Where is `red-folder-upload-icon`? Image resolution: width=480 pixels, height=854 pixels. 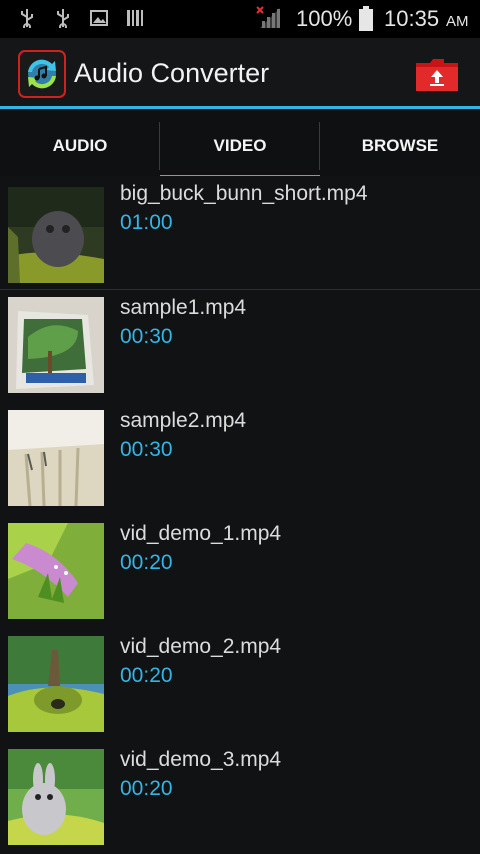 red-folder-upload-icon is located at coordinates (437, 75).